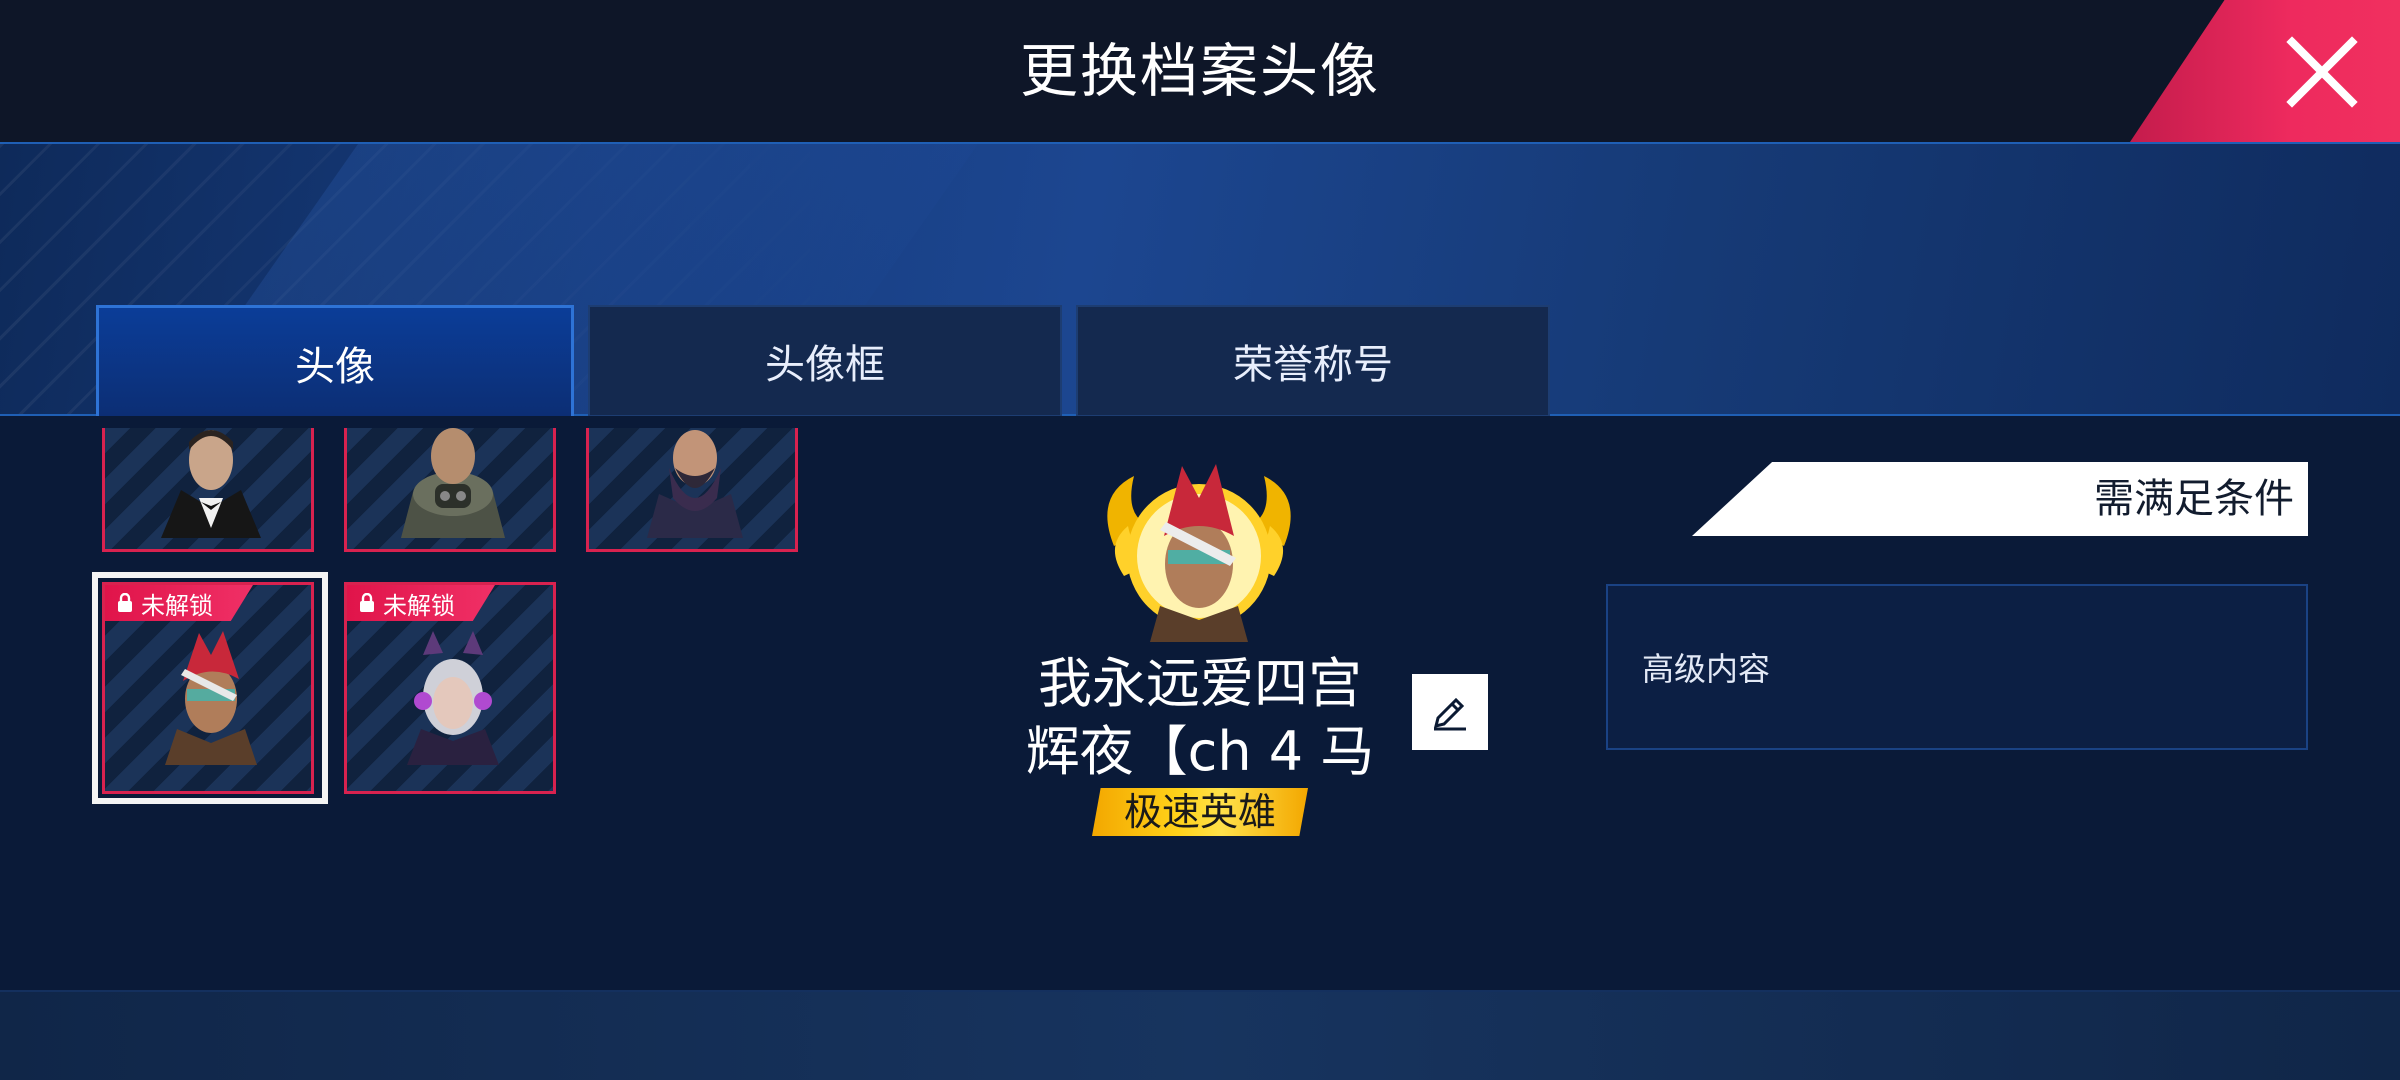  Describe the element at coordinates (1200, 812) in the screenshot. I see `honor-title-badge: 极速英雄` at that location.